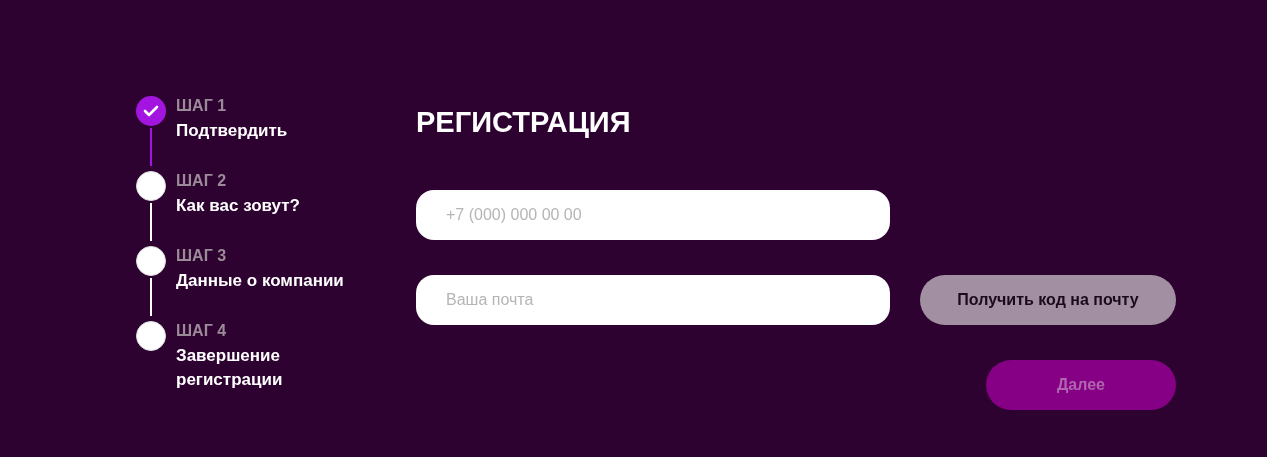 This screenshot has height=457, width=1267. I want to click on phone-field: +7 (000) 000 00 00, so click(653, 215).